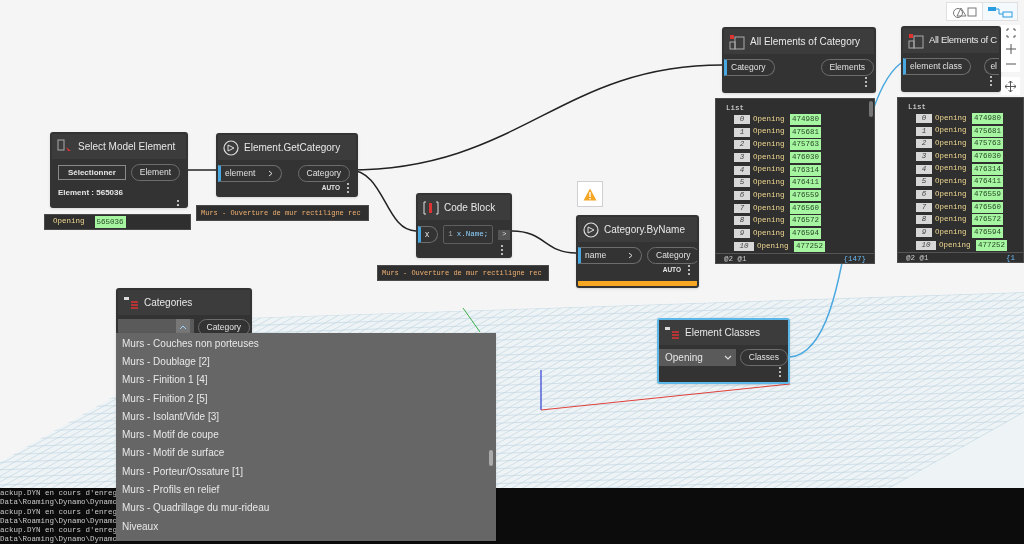 Image resolution: width=1024 pixels, height=544 pixels. Describe the element at coordinates (306, 398) in the screenshot. I see `dropdown-option: Murs - Finition 2 [5]` at that location.